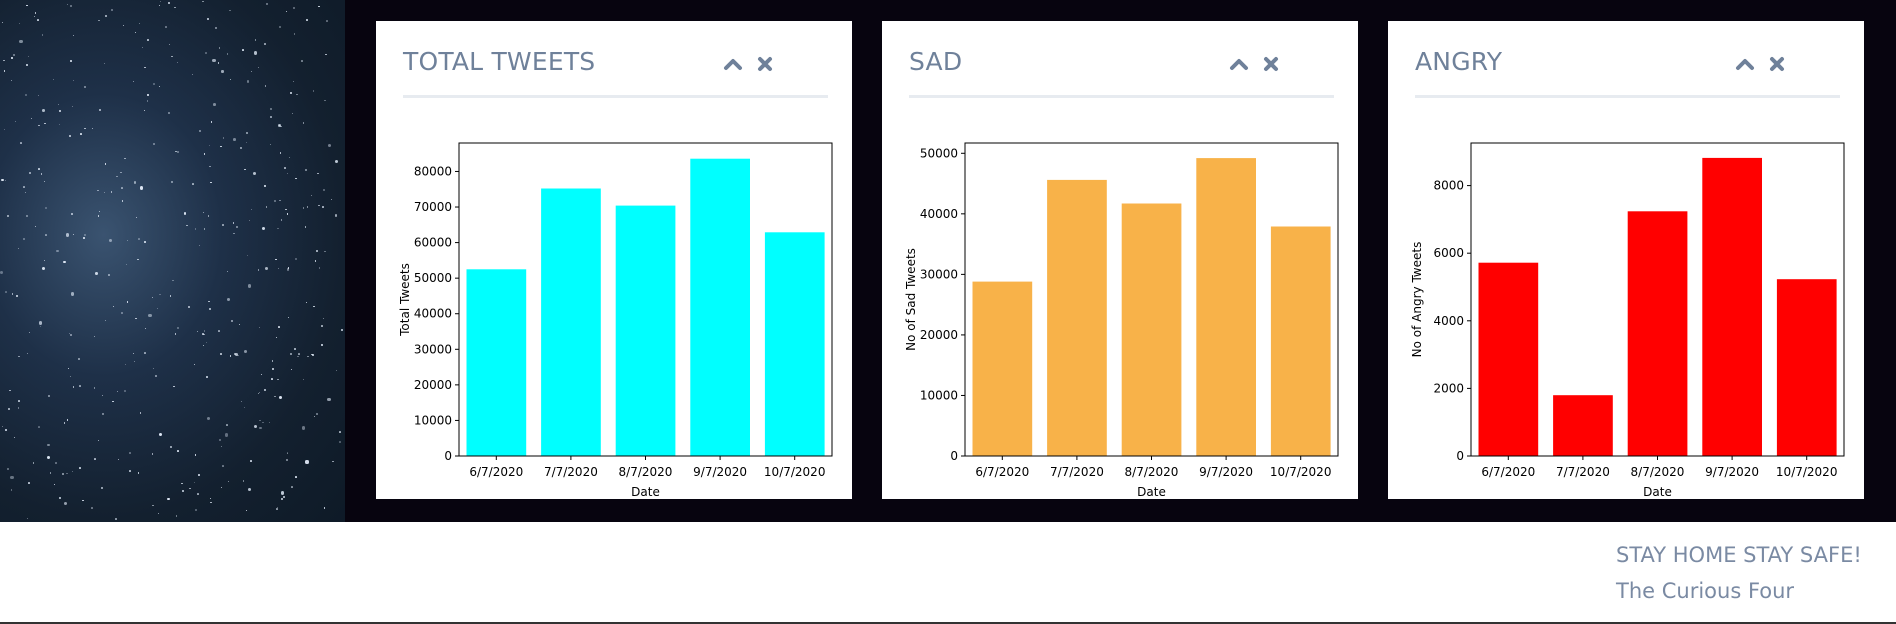 Image resolution: width=1896 pixels, height=624 pixels. What do you see at coordinates (645, 492) in the screenshot?
I see `x-axis-label: Date` at bounding box center [645, 492].